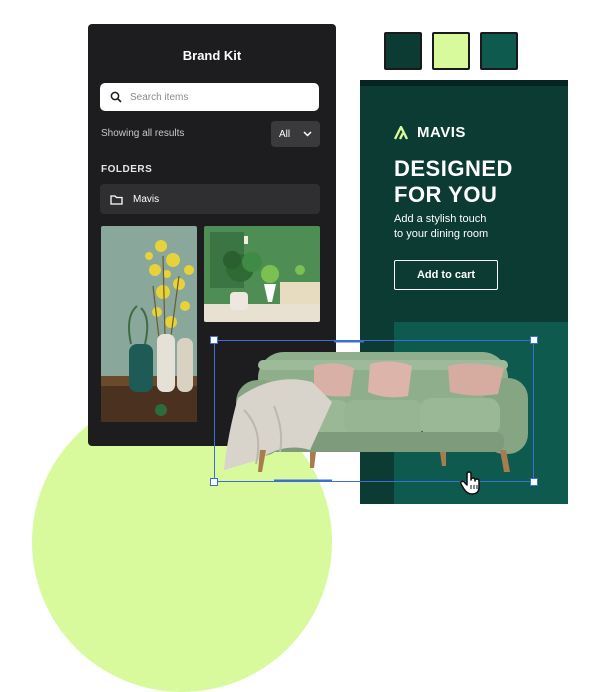 The width and height of the screenshot is (600, 692). I want to click on asset-image-plants, so click(262, 274).